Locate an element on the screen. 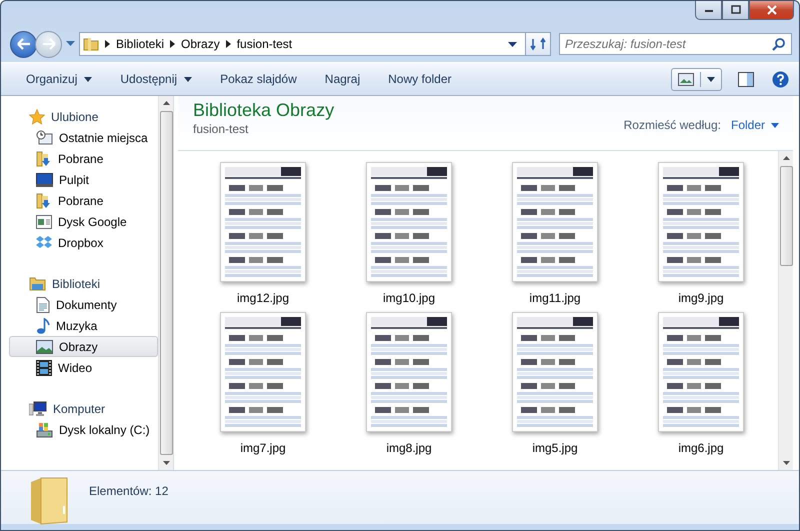  clock-window-icon is located at coordinates (44, 138).